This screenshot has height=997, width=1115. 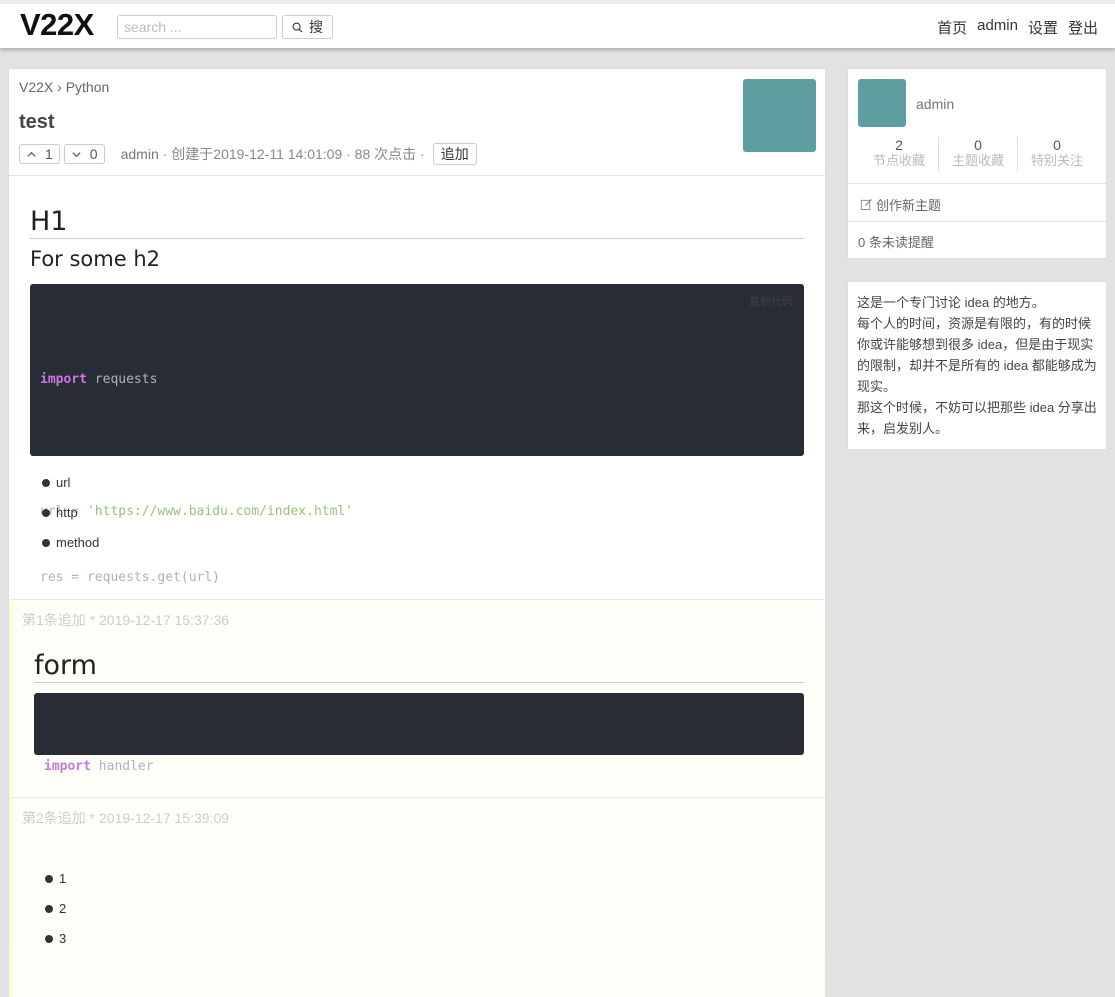 What do you see at coordinates (1083, 27) in the screenshot?
I see `nav-logout: 登出` at bounding box center [1083, 27].